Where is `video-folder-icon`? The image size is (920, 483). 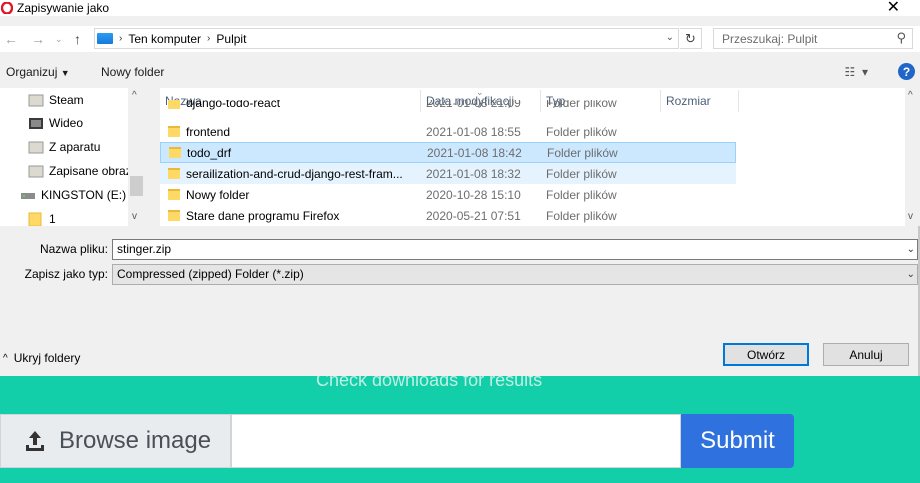
video-folder-icon is located at coordinates (36, 123).